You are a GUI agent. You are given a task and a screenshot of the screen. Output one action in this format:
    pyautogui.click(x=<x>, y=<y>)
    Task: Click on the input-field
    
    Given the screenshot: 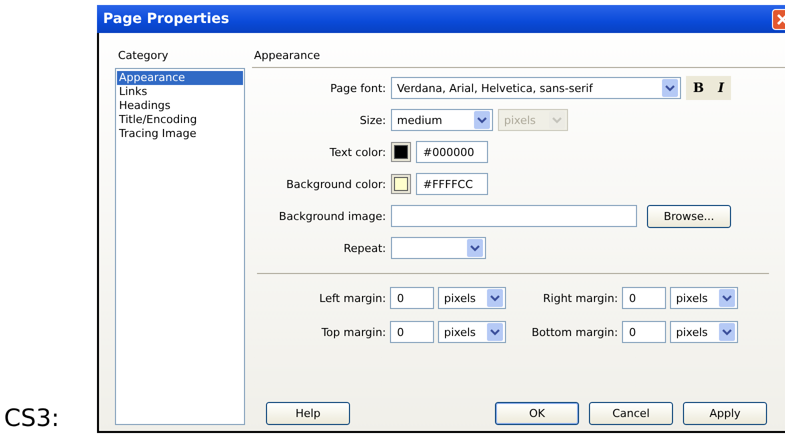 What is the action you would take?
    pyautogui.click(x=514, y=216)
    